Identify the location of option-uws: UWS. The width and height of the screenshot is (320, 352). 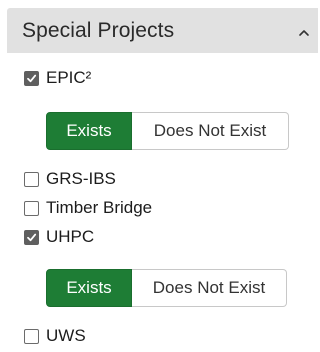
(55, 336).